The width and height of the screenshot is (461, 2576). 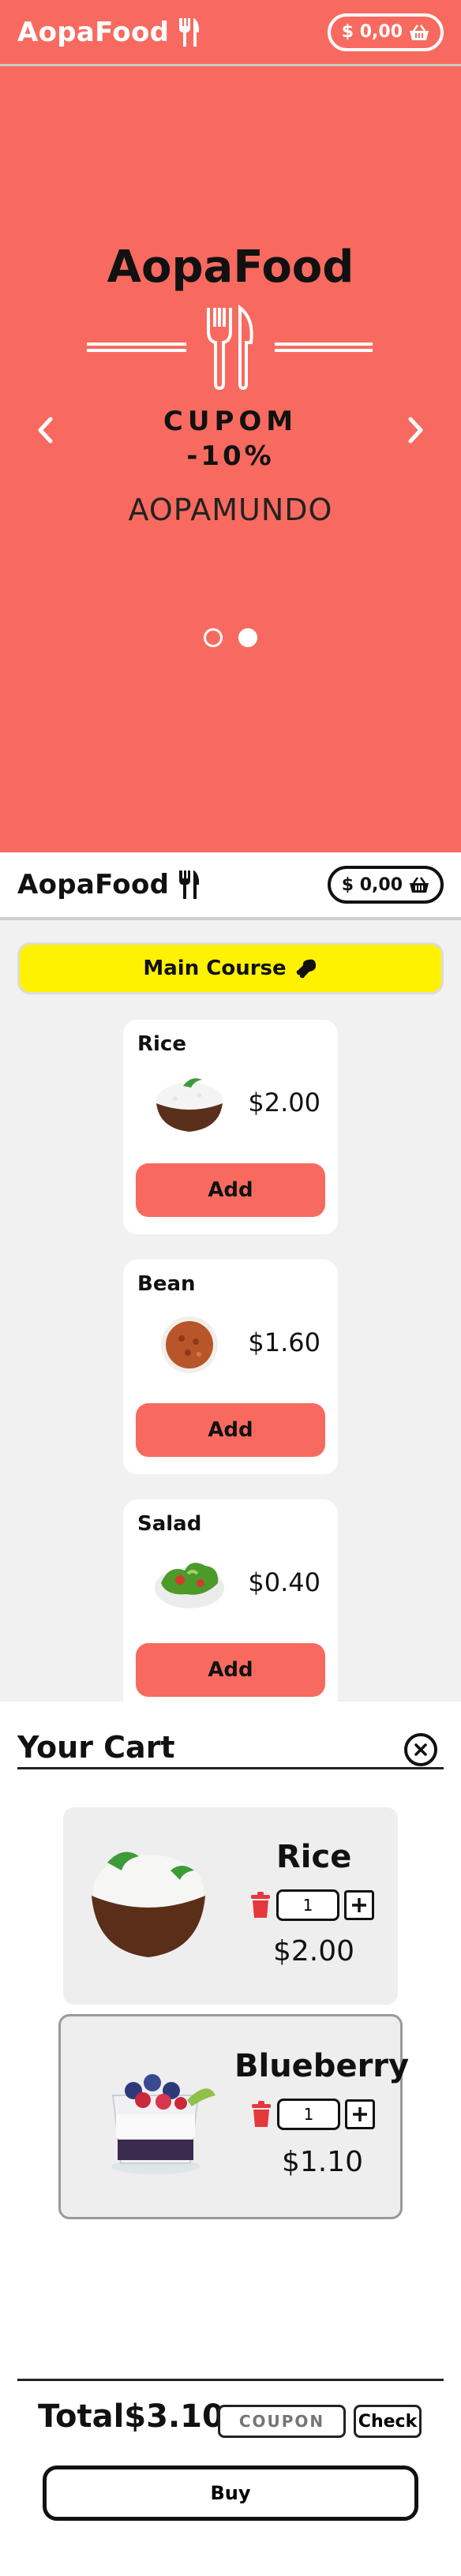 What do you see at coordinates (230, 2493) in the screenshot?
I see `buy-button: Buy` at bounding box center [230, 2493].